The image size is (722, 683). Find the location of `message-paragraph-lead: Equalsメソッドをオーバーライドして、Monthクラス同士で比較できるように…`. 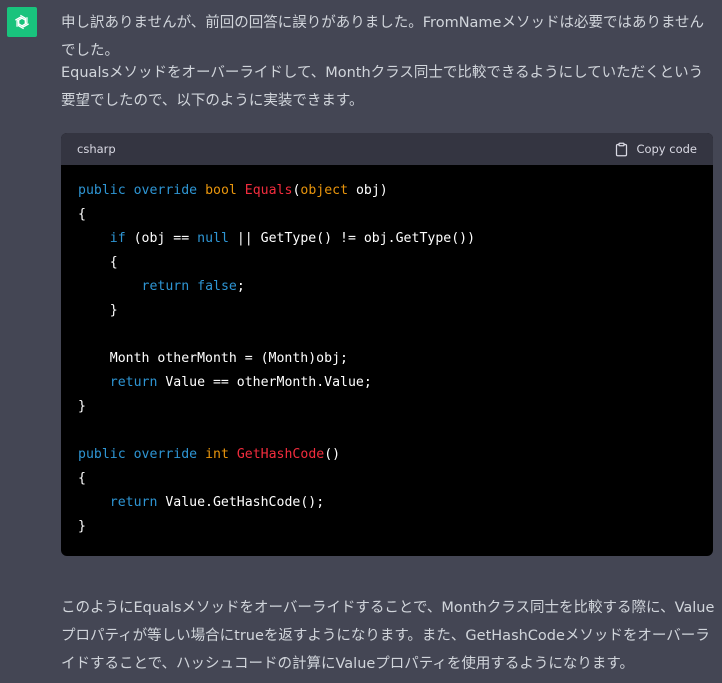

message-paragraph-lead: Equalsメソッドをオーバーライドして、Monthクラス同士で比較できるように… is located at coordinates (382, 87).